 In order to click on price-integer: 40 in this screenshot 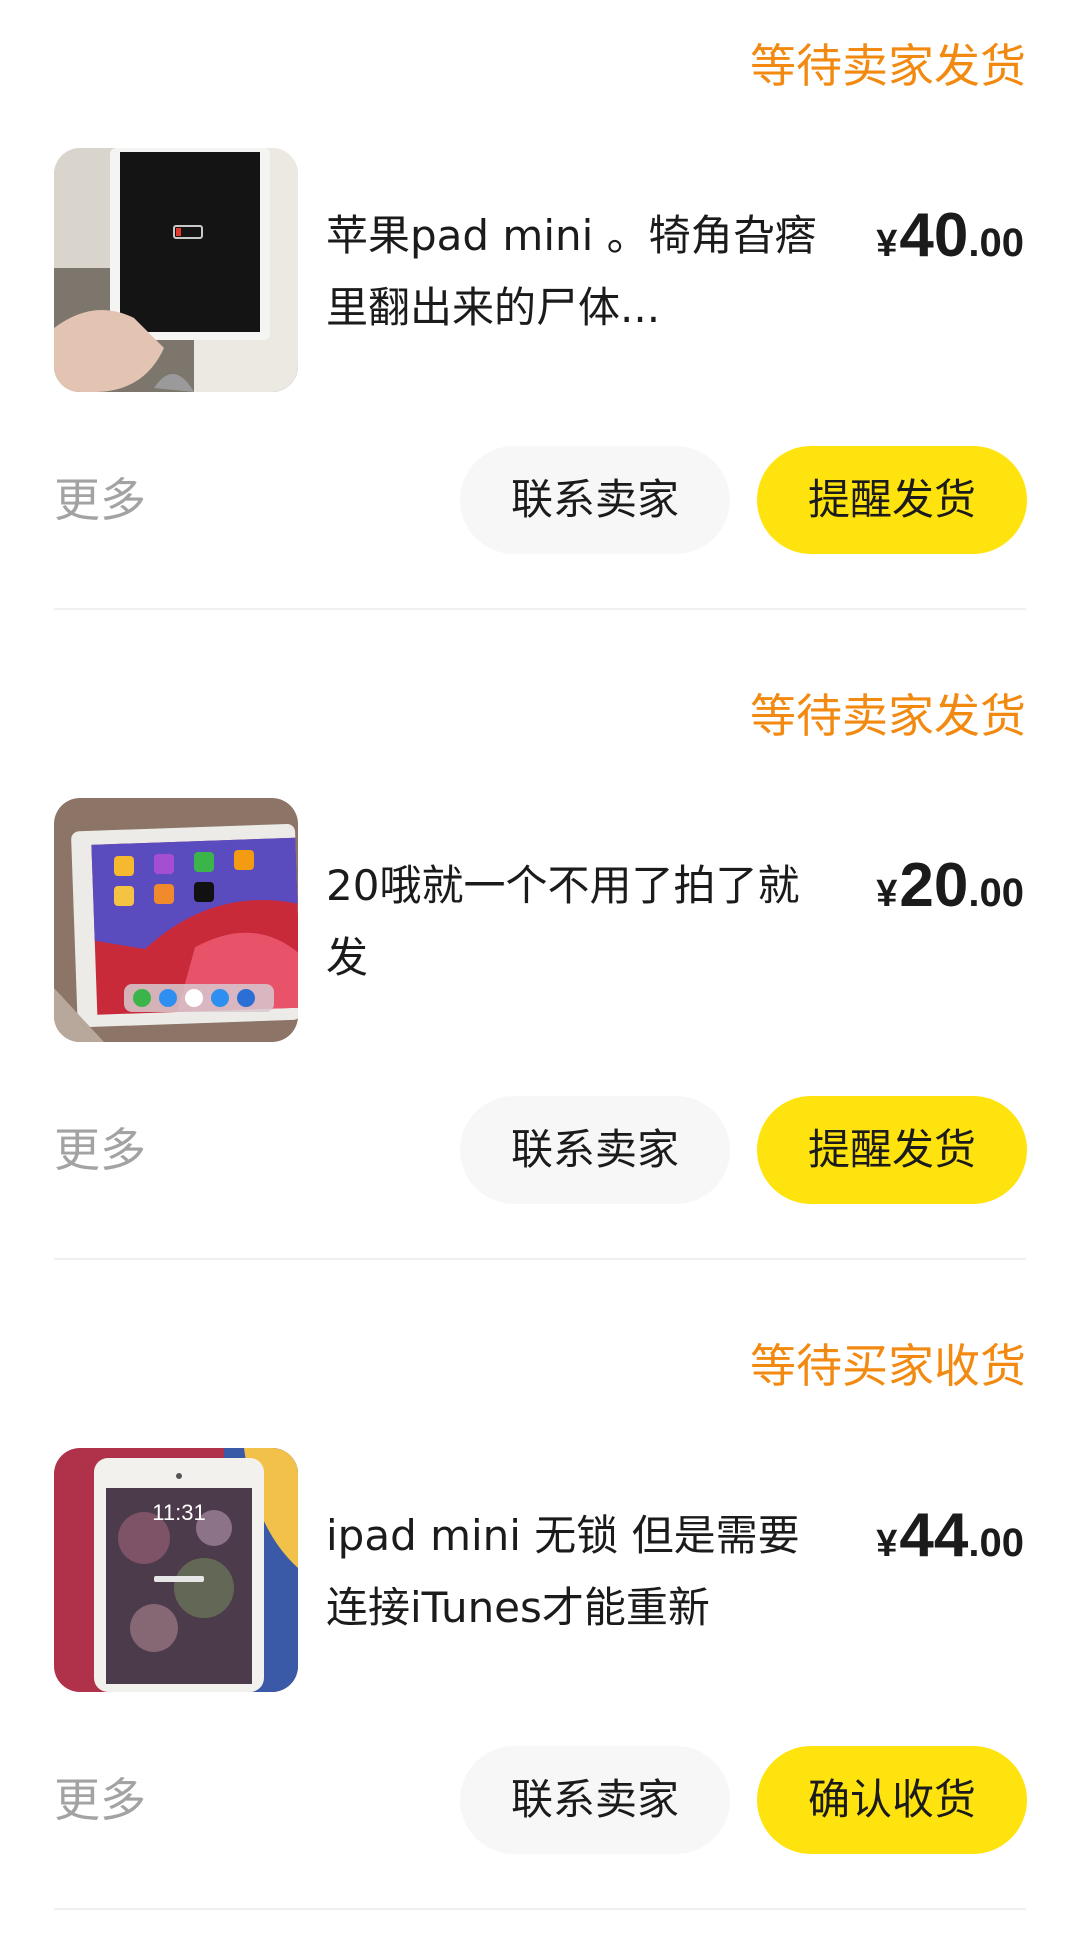, I will do `click(934, 235)`.